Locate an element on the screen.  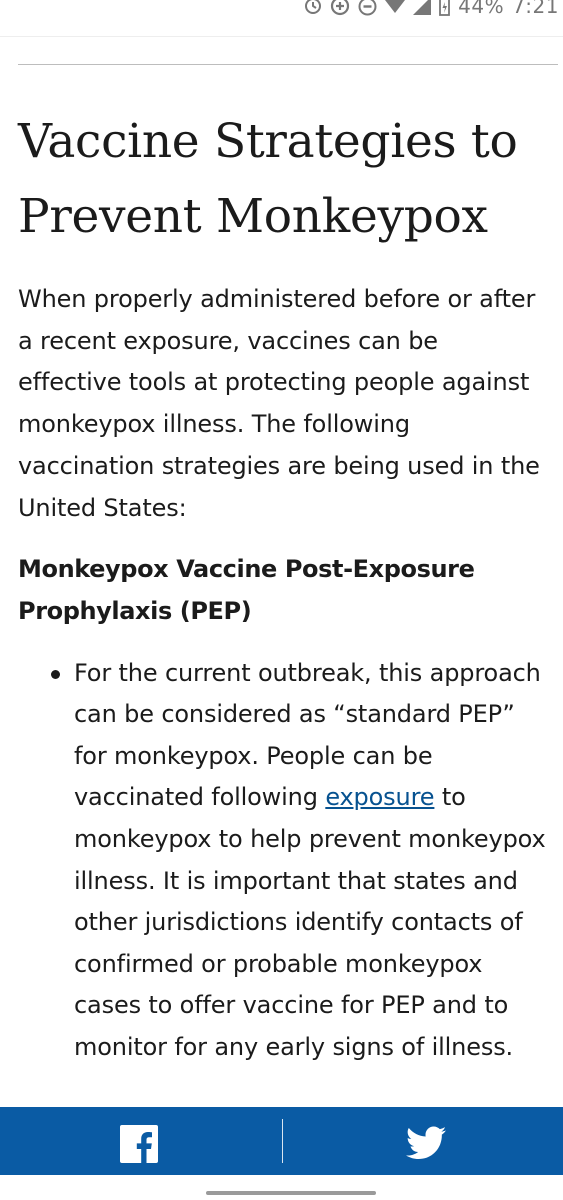
clock: 7:21 is located at coordinates (535, 9).